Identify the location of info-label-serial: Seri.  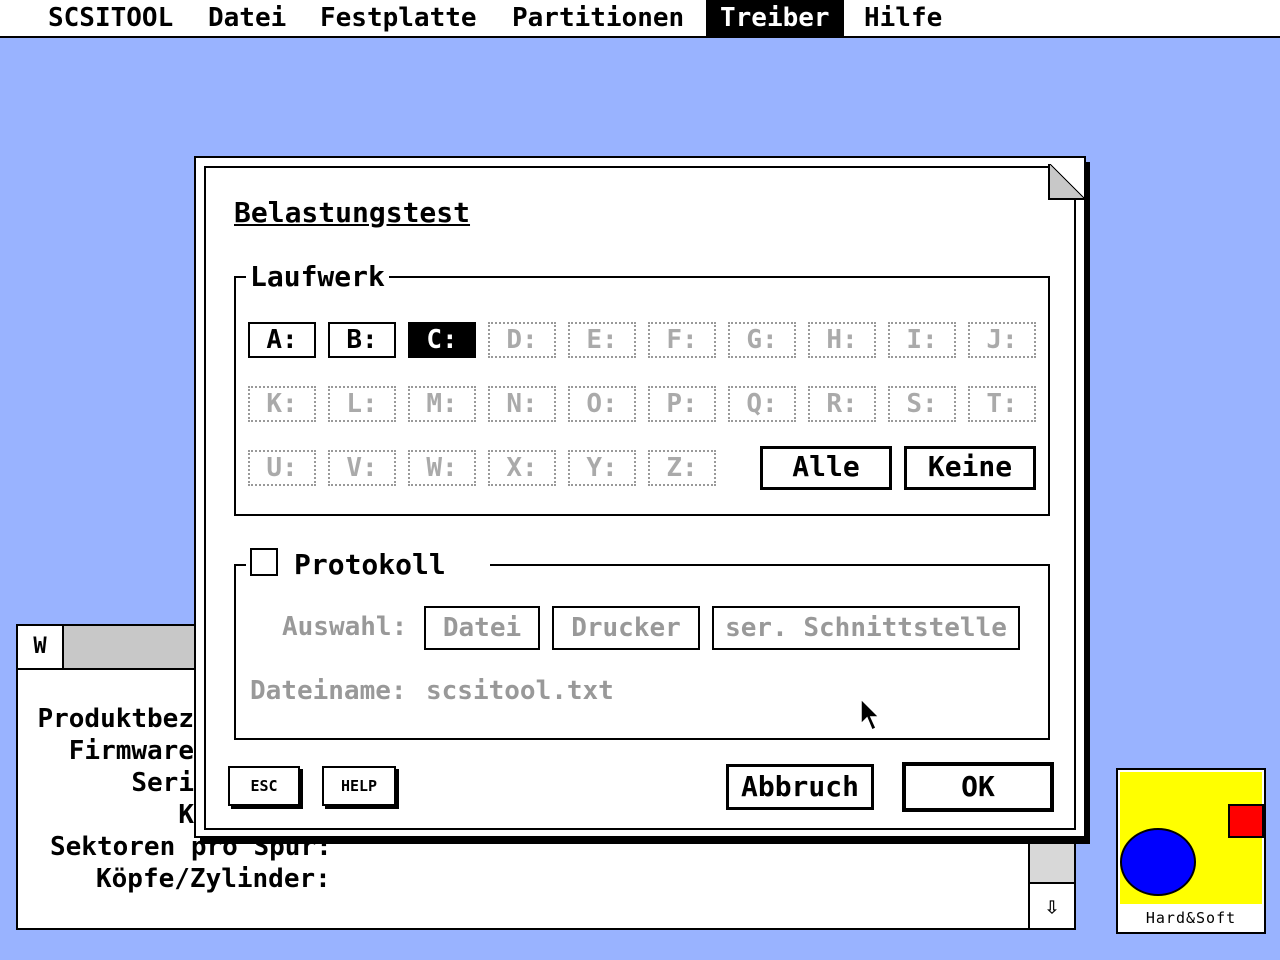
(162, 783).